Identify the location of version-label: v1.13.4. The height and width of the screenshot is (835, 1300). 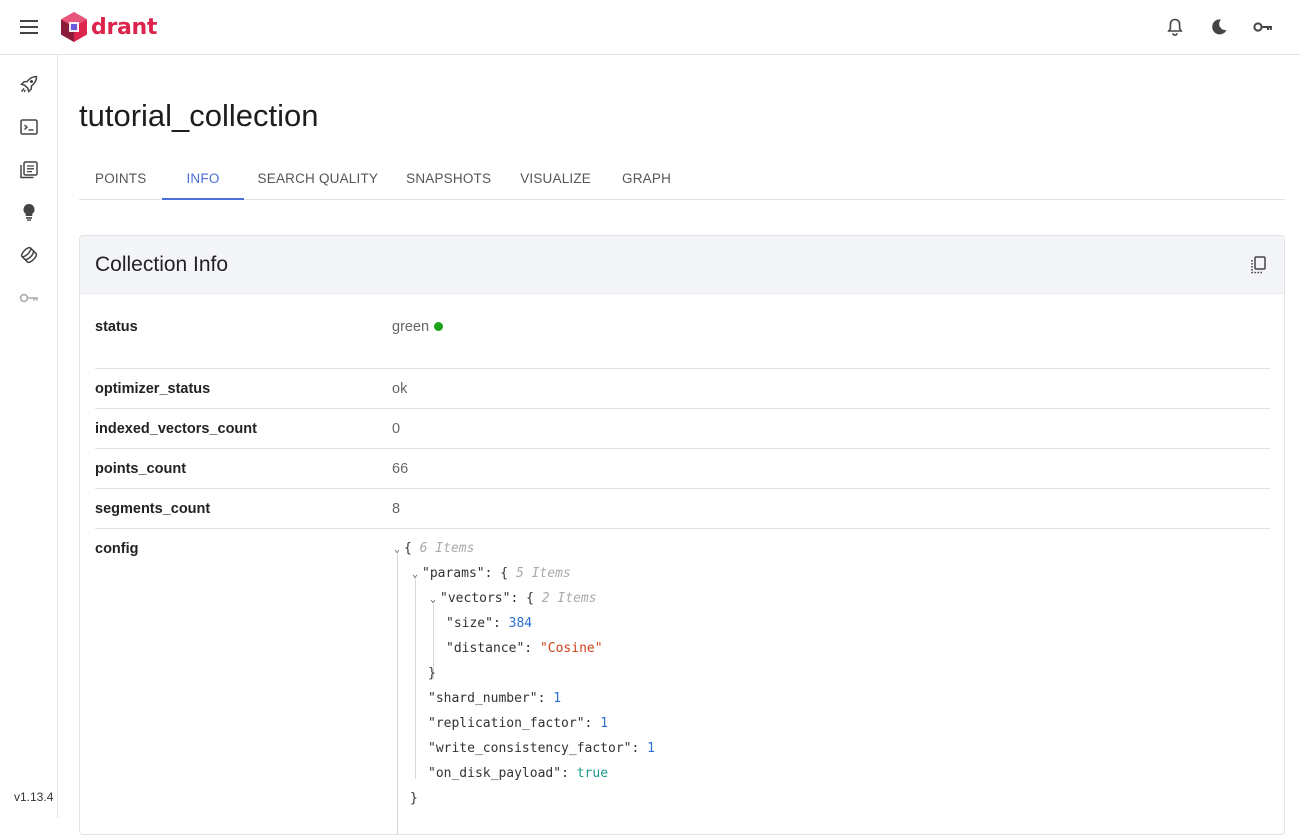
(34, 797).